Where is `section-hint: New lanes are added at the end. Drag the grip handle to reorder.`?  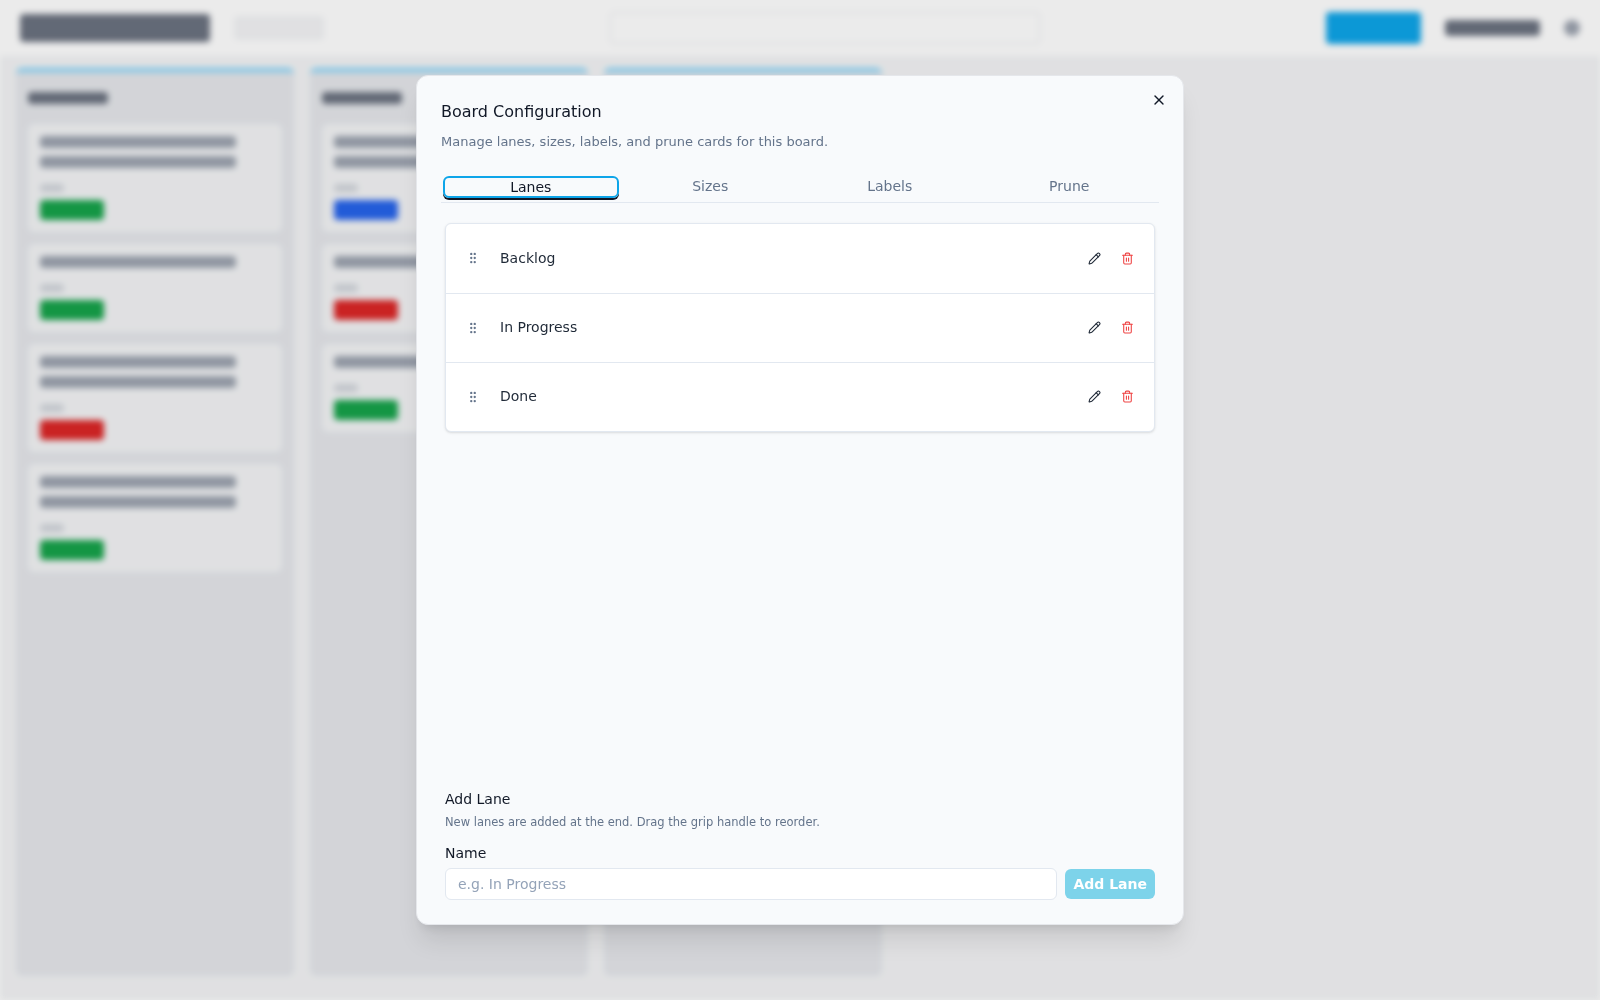
section-hint: New lanes are added at the end. Drag the grip handle to reorder. is located at coordinates (633, 822).